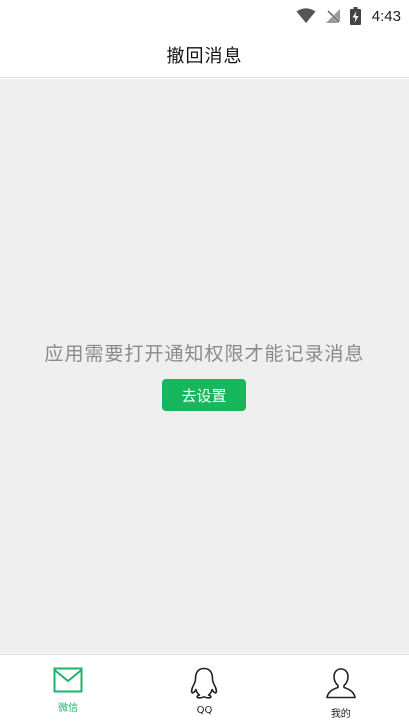 This screenshot has height=728, width=409. What do you see at coordinates (204, 395) in the screenshot?
I see `go-settings-button: 去设置` at bounding box center [204, 395].